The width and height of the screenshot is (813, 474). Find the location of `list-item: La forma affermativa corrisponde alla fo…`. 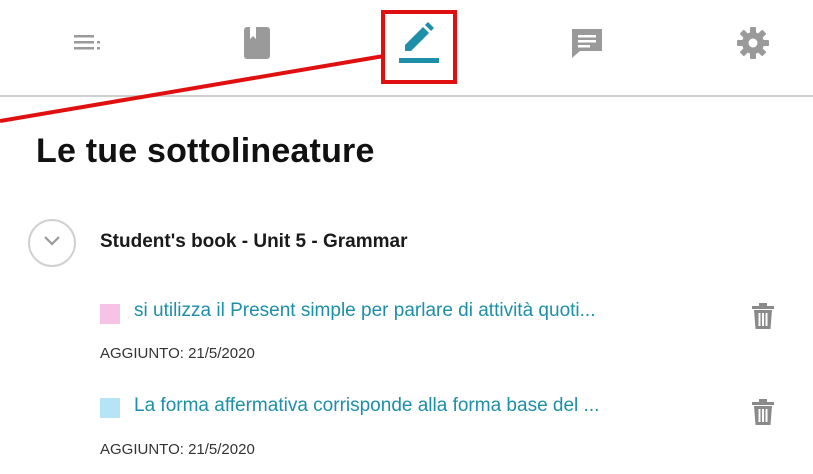

list-item: La forma affermativa corrisponde alla fo… is located at coordinates (445, 426).